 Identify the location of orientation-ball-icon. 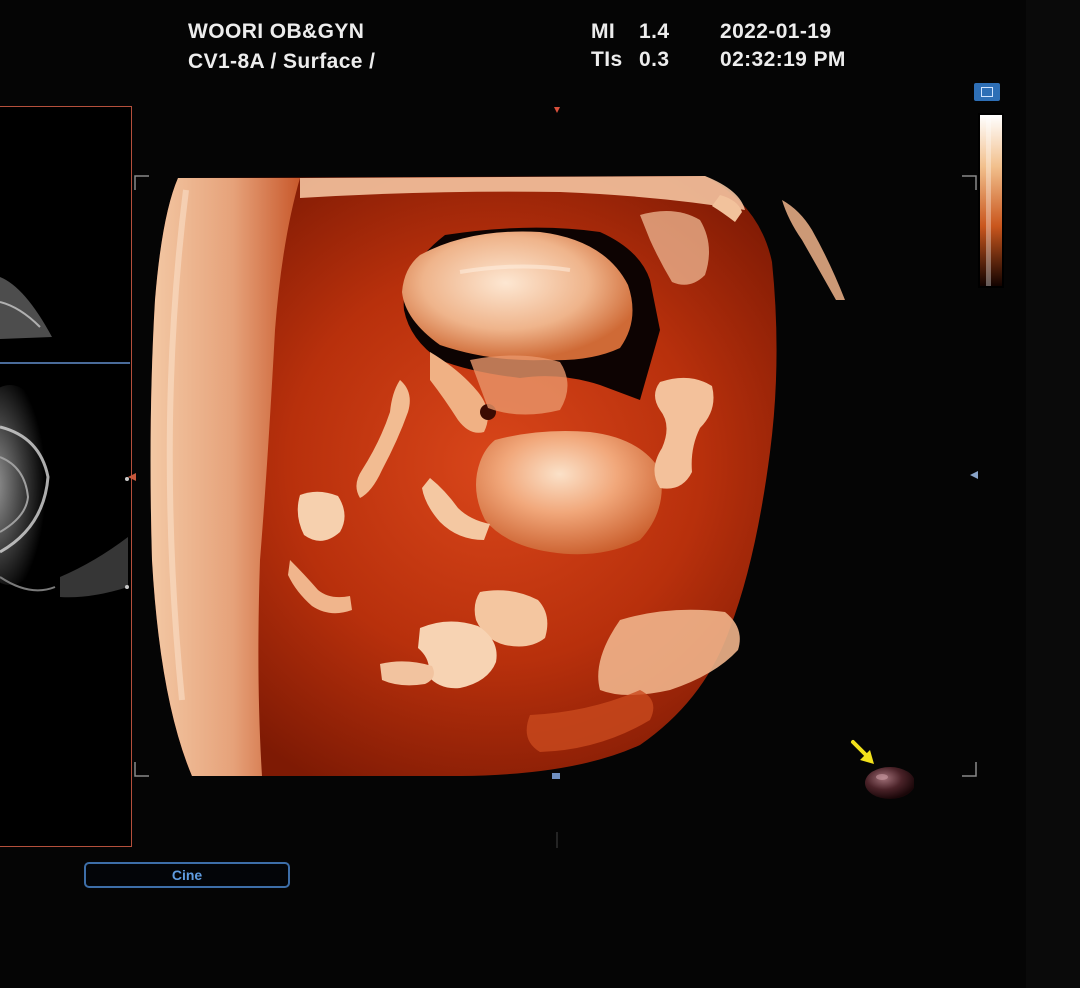
(888, 782).